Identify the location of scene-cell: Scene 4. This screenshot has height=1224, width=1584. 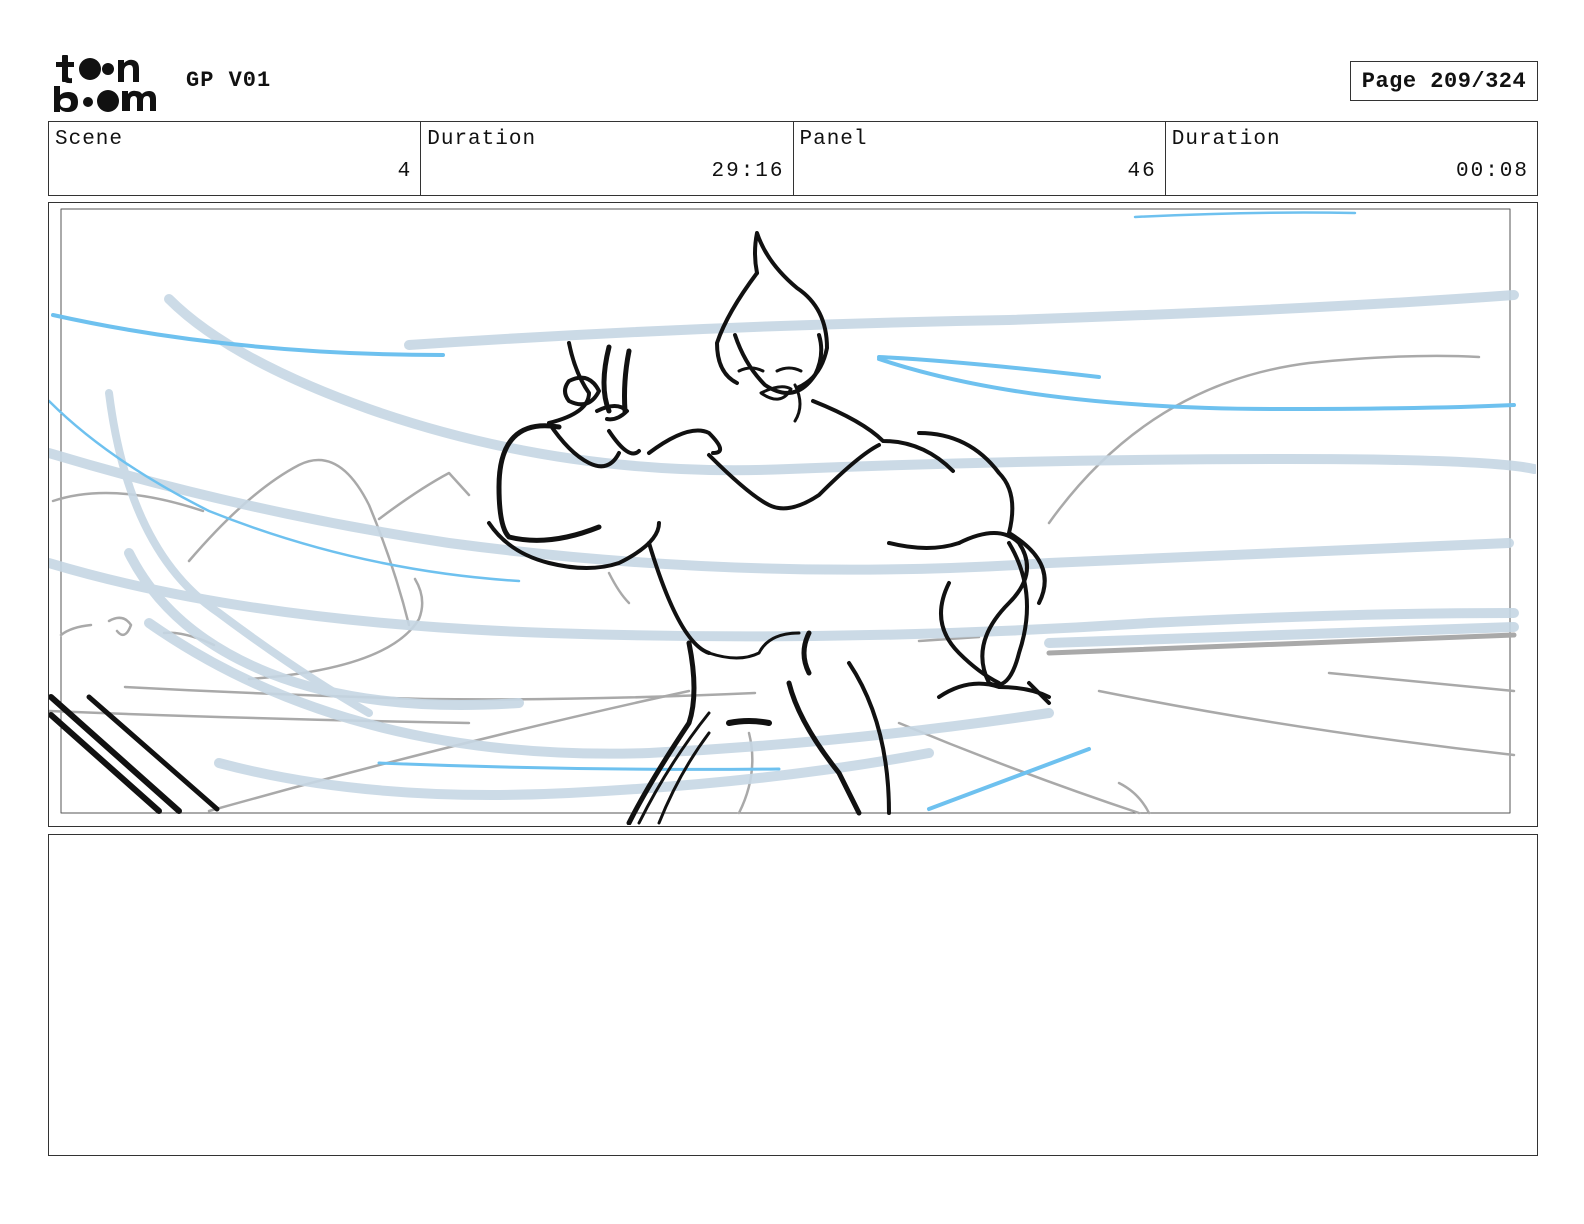
(235, 158).